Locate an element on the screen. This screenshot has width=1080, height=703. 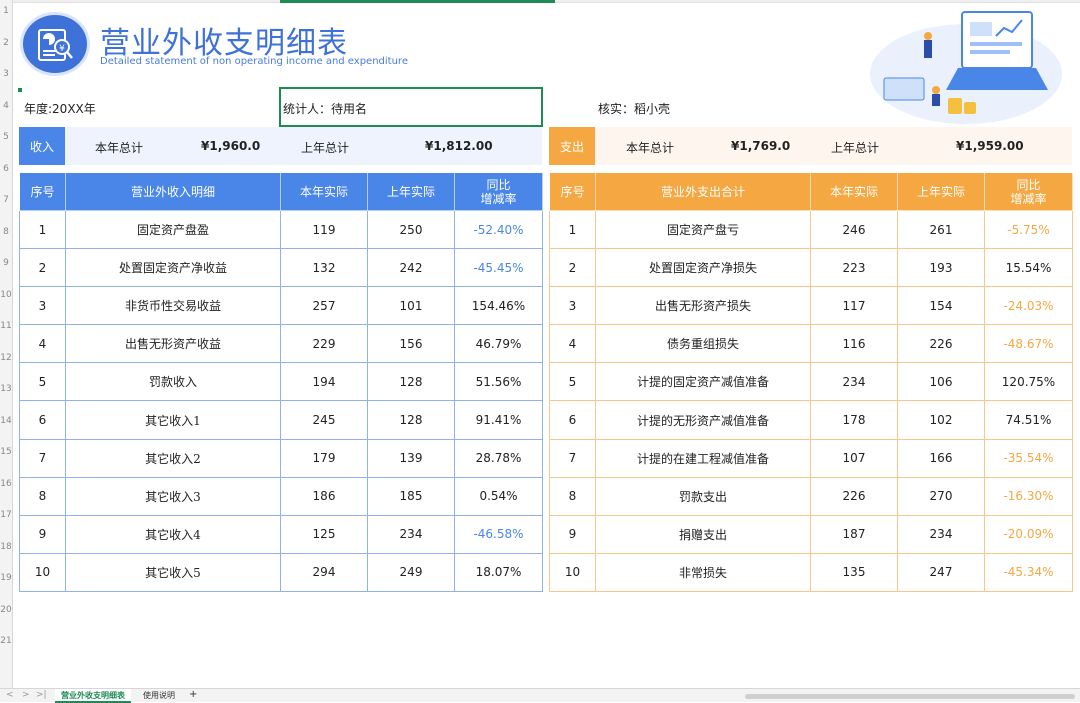
row-number: 13 is located at coordinates (6, 389).